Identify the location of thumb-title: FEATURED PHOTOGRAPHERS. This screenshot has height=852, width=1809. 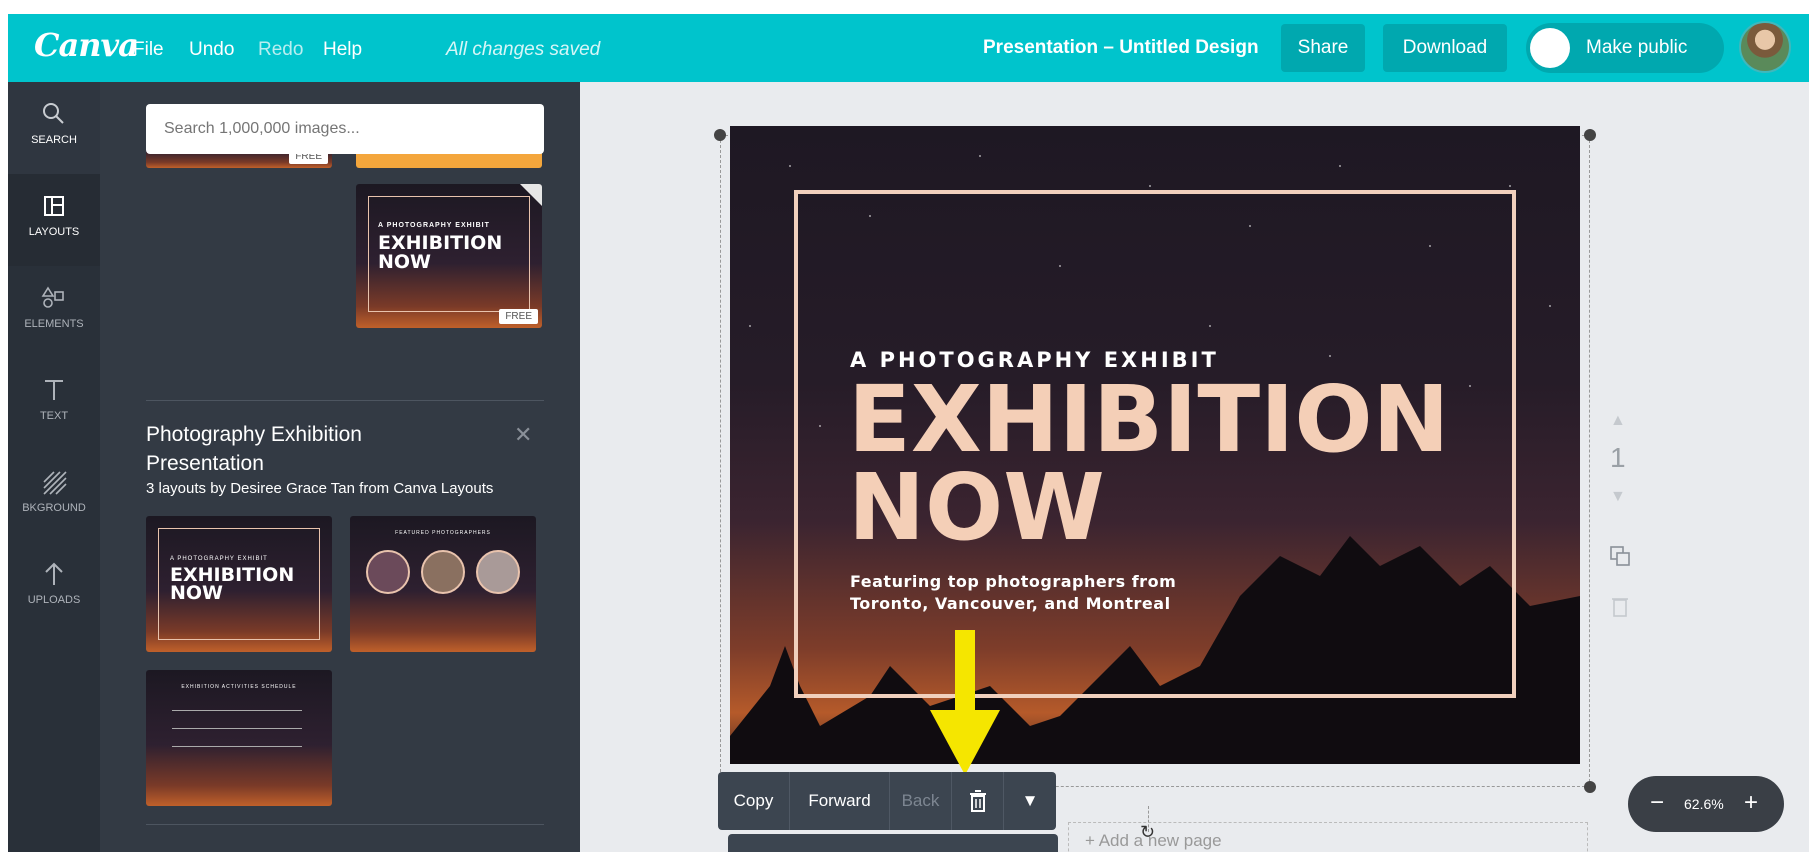
(443, 533).